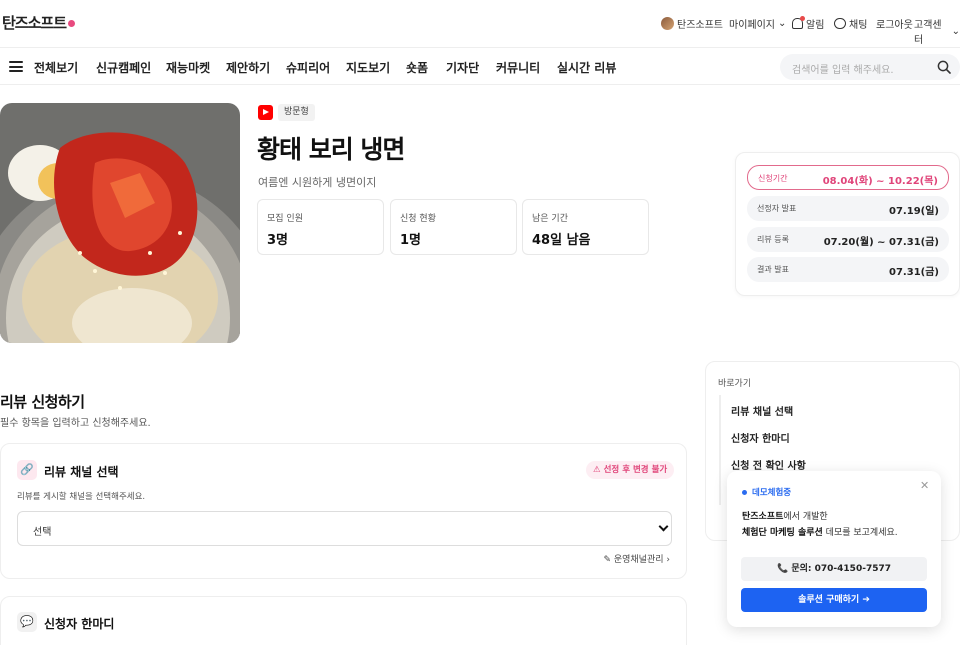 This screenshot has width=960, height=645. I want to click on mypage-menu: 마이페이지 ⌄, so click(757, 23).